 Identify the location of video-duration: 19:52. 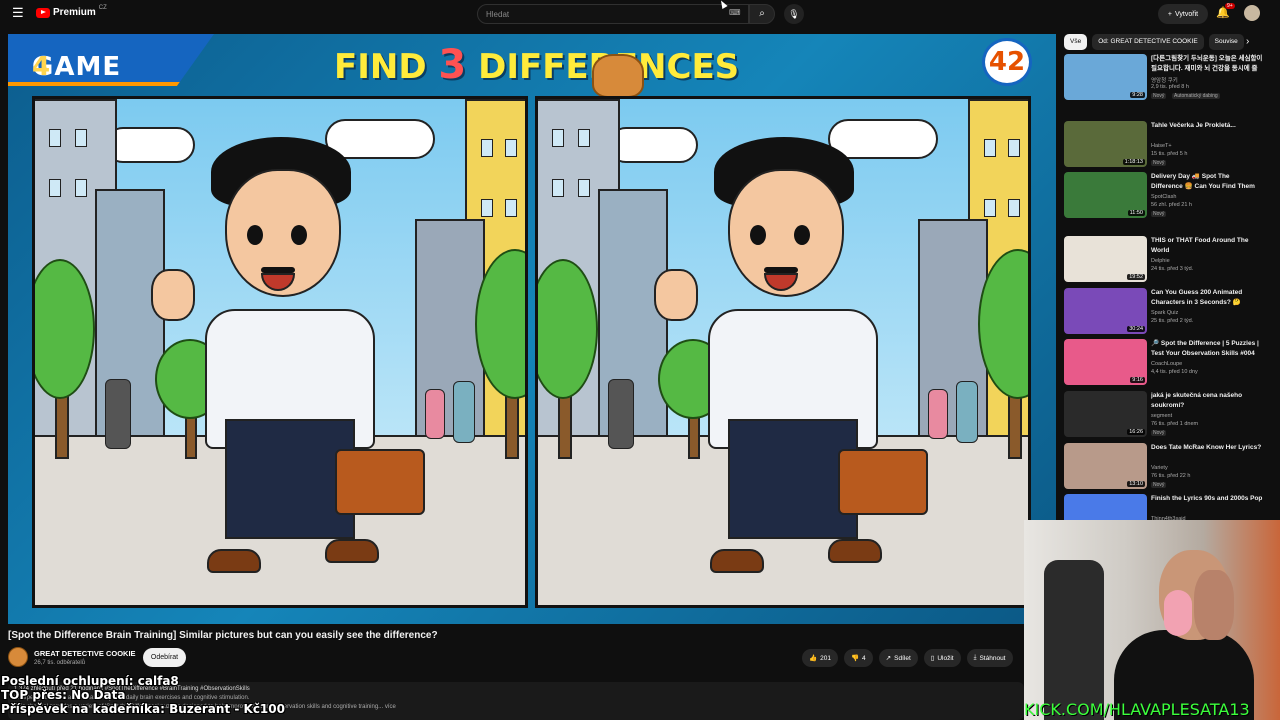
(1136, 277).